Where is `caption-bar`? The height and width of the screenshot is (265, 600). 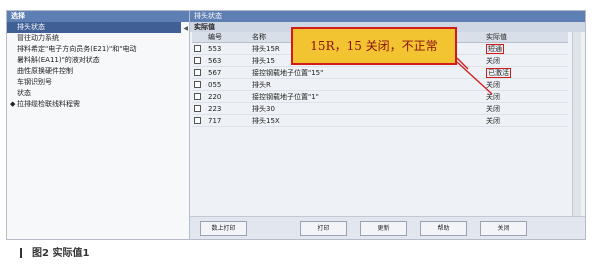 caption-bar is located at coordinates (21, 253).